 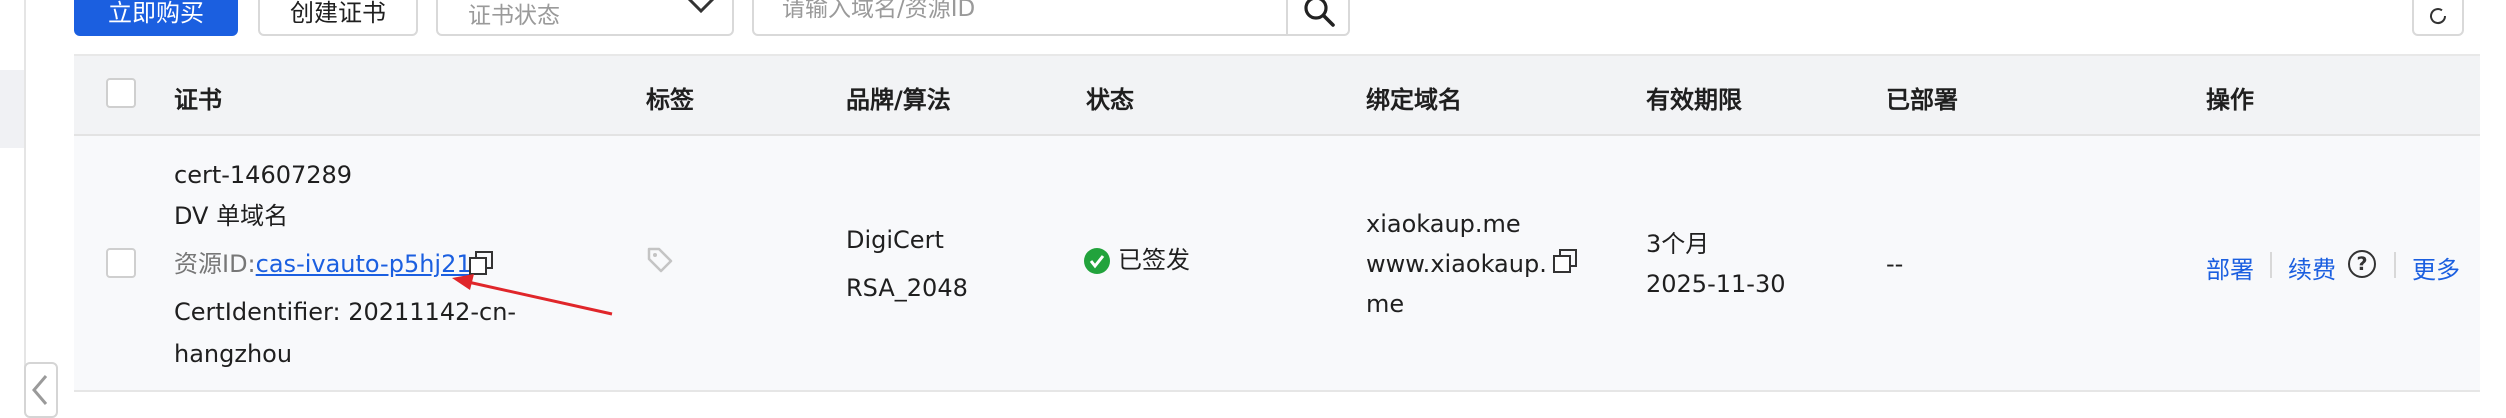 What do you see at coordinates (121, 93) in the screenshot?
I see `select-all-checkbox` at bounding box center [121, 93].